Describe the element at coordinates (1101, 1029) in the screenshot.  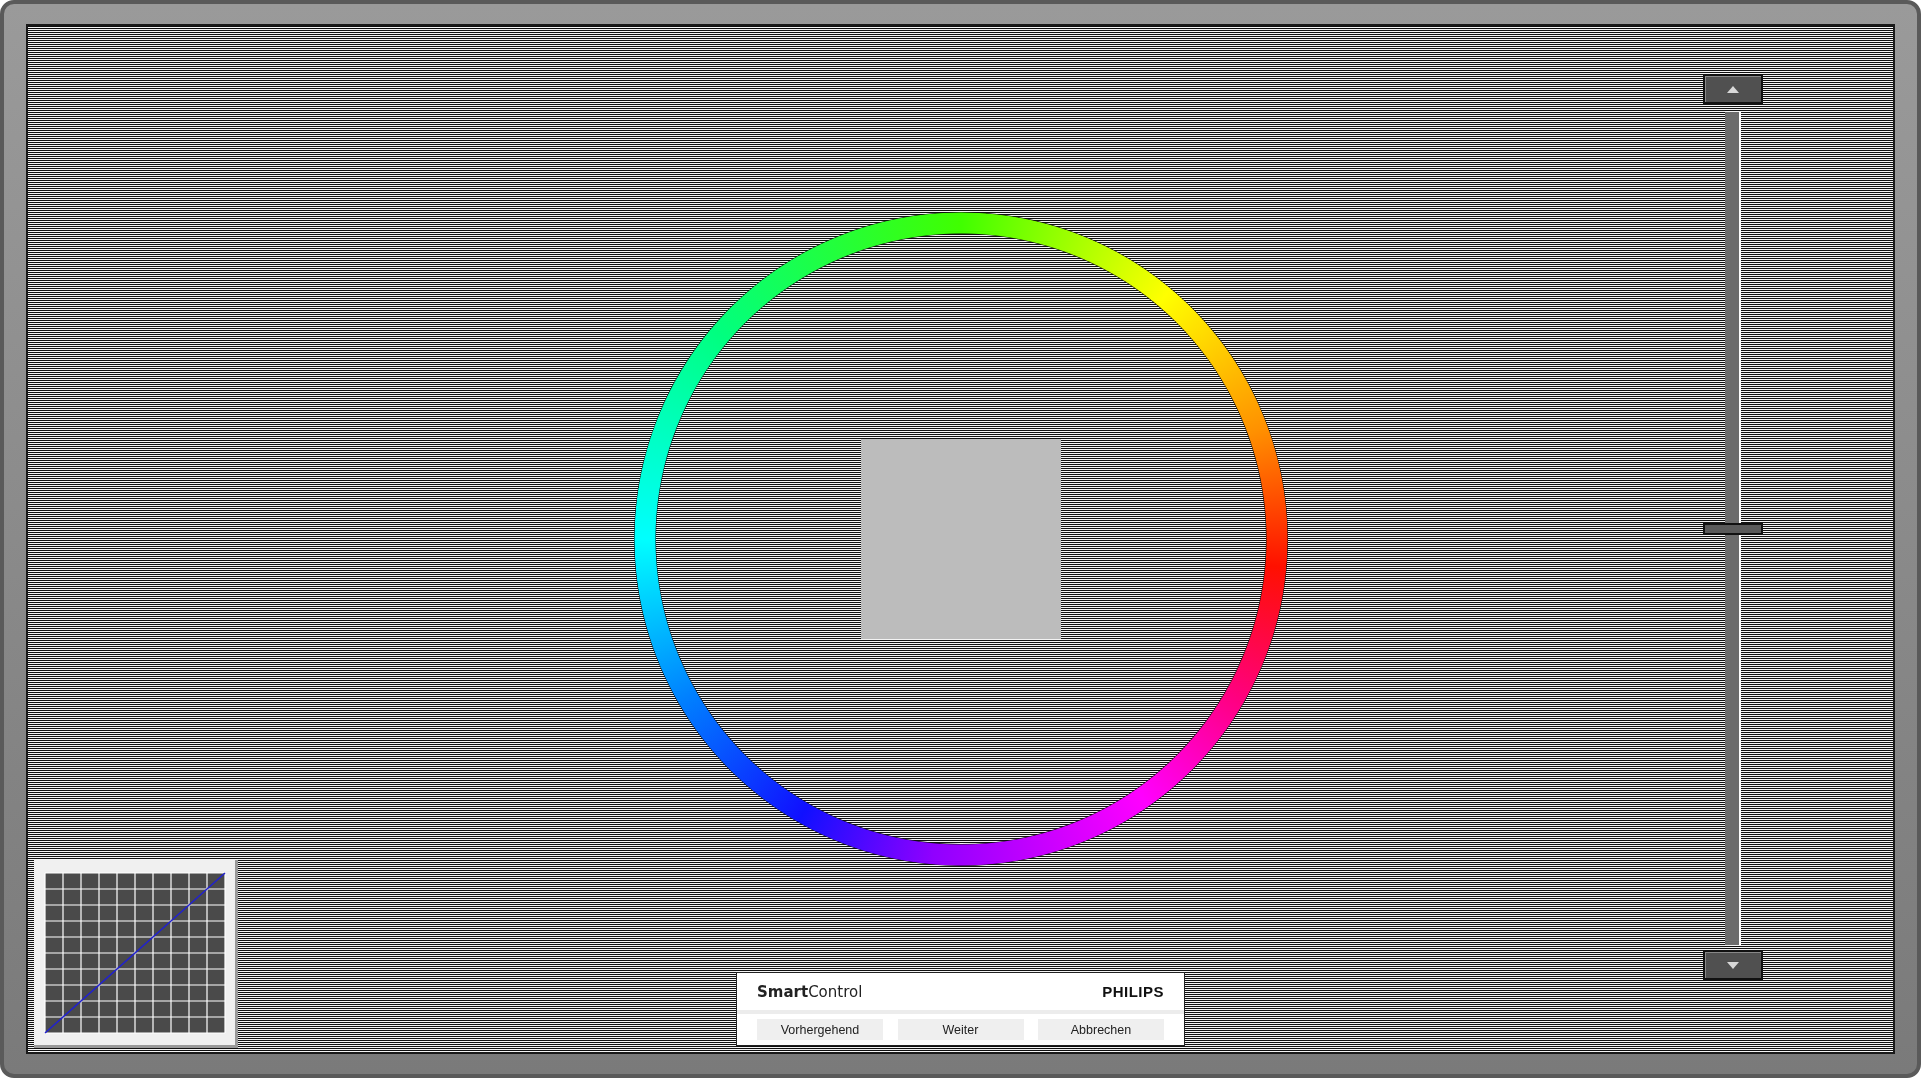
I see `dialog-button: Abbrechen` at that location.